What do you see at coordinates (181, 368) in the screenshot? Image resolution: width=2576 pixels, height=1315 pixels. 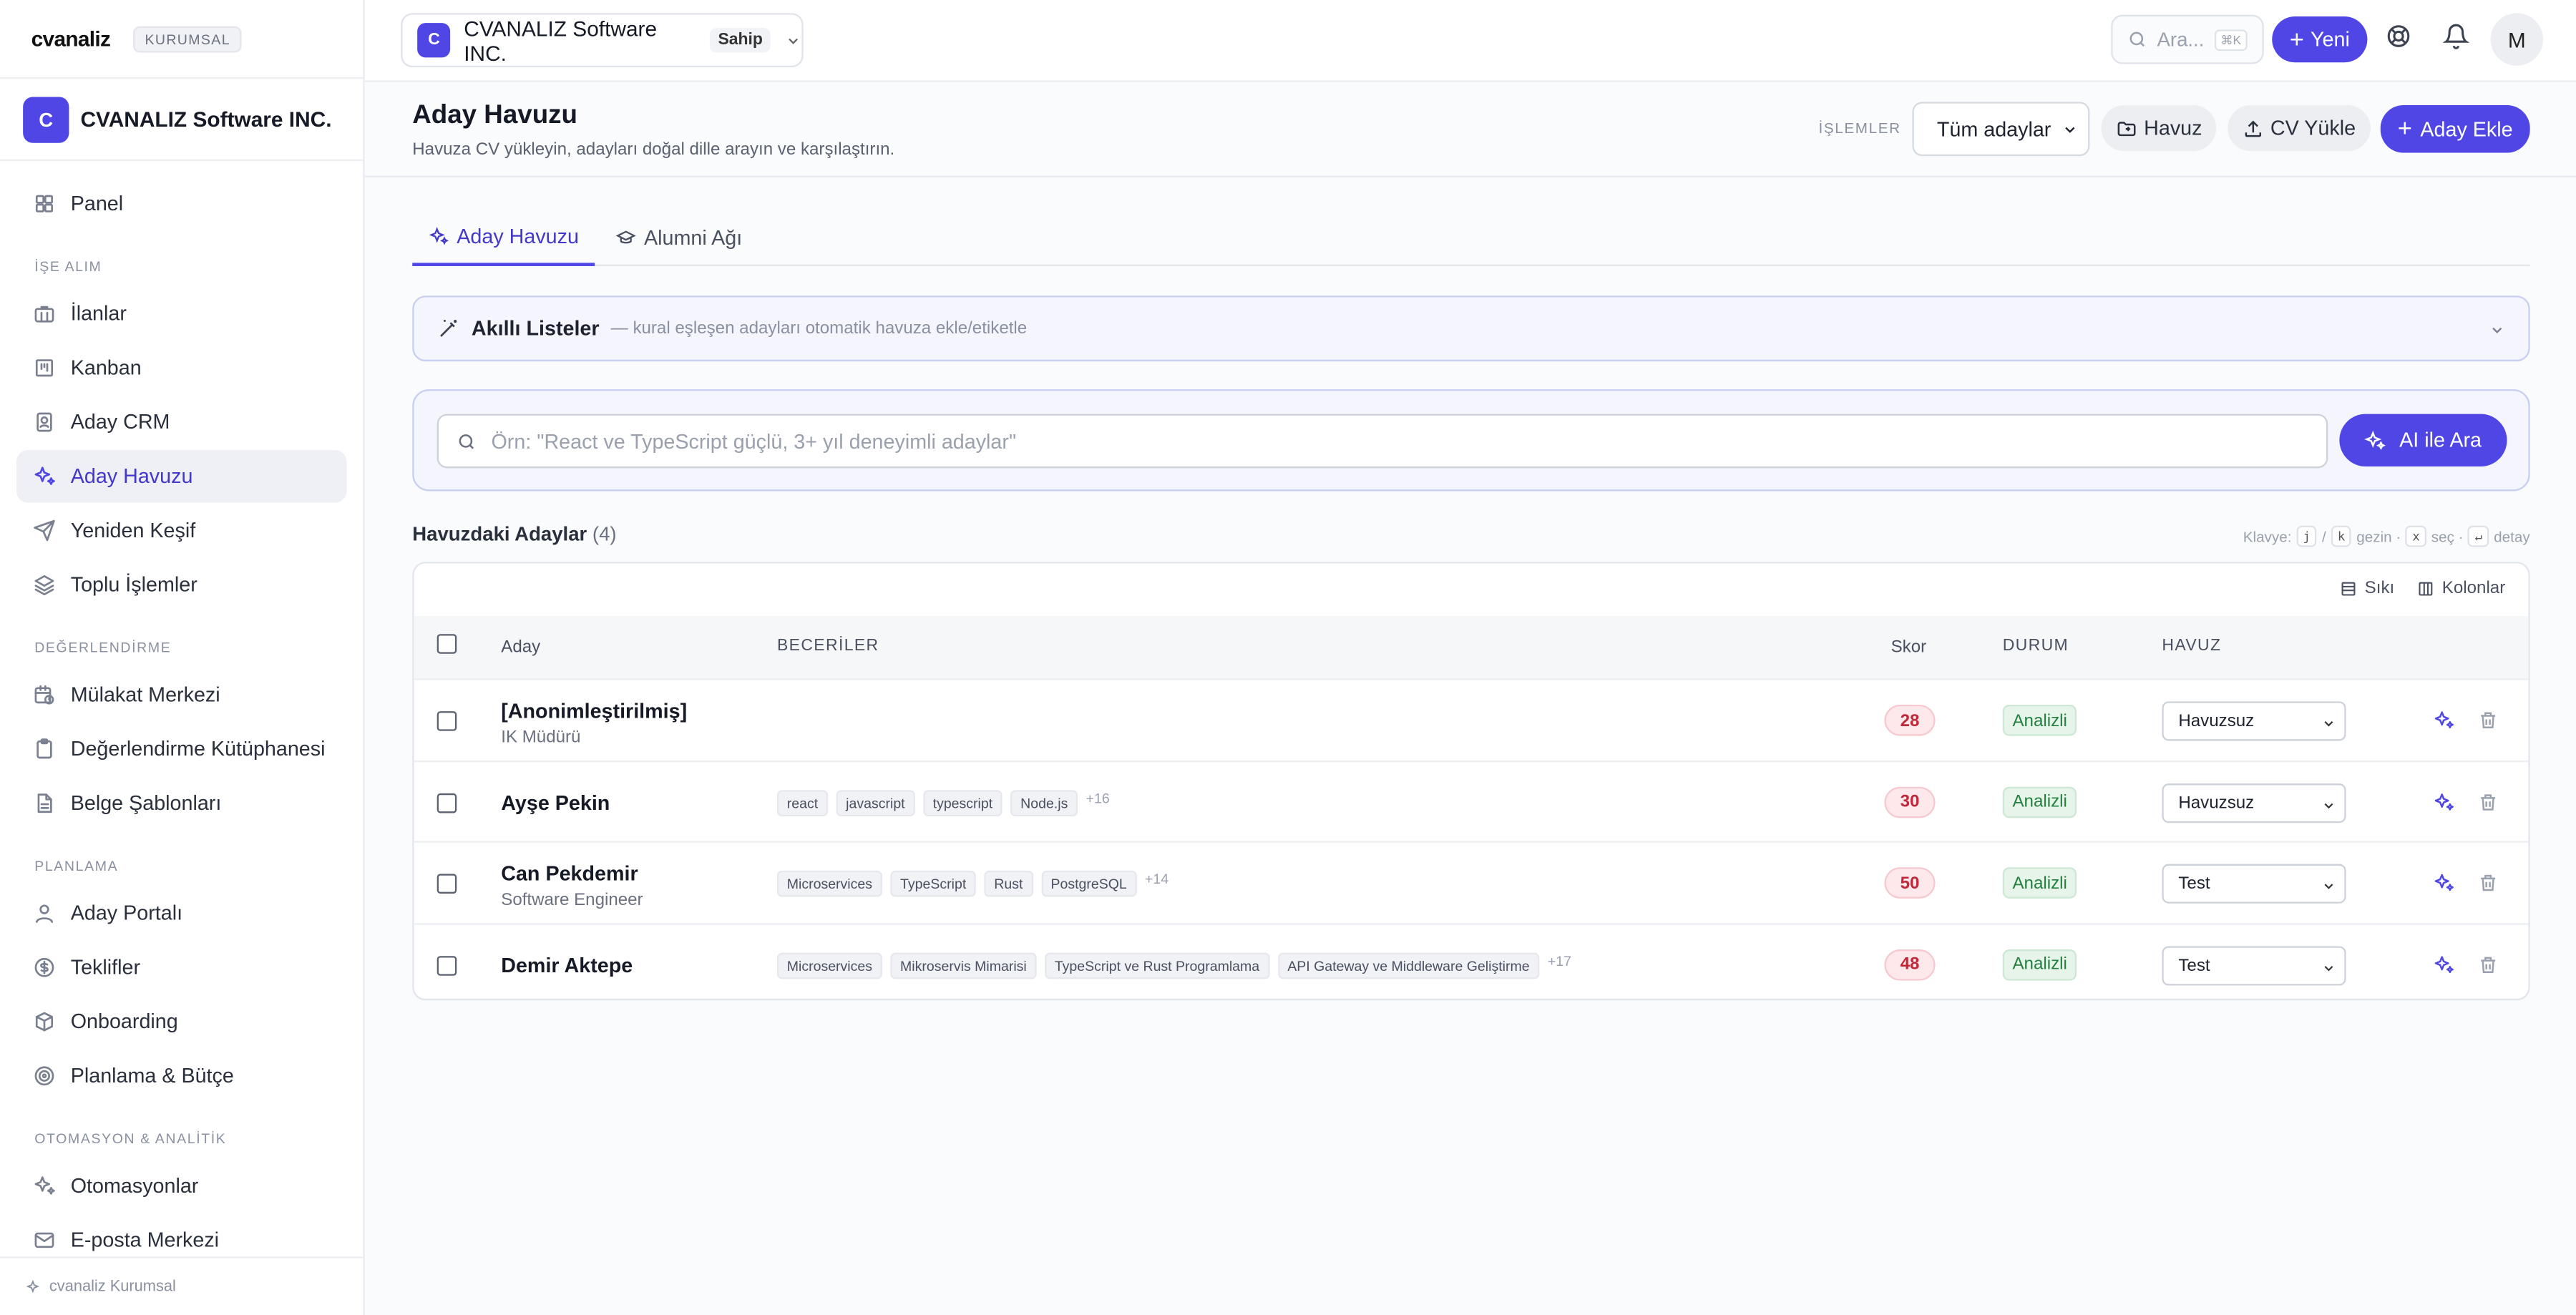 I see `sidebar-item-kanban: Kanban` at bounding box center [181, 368].